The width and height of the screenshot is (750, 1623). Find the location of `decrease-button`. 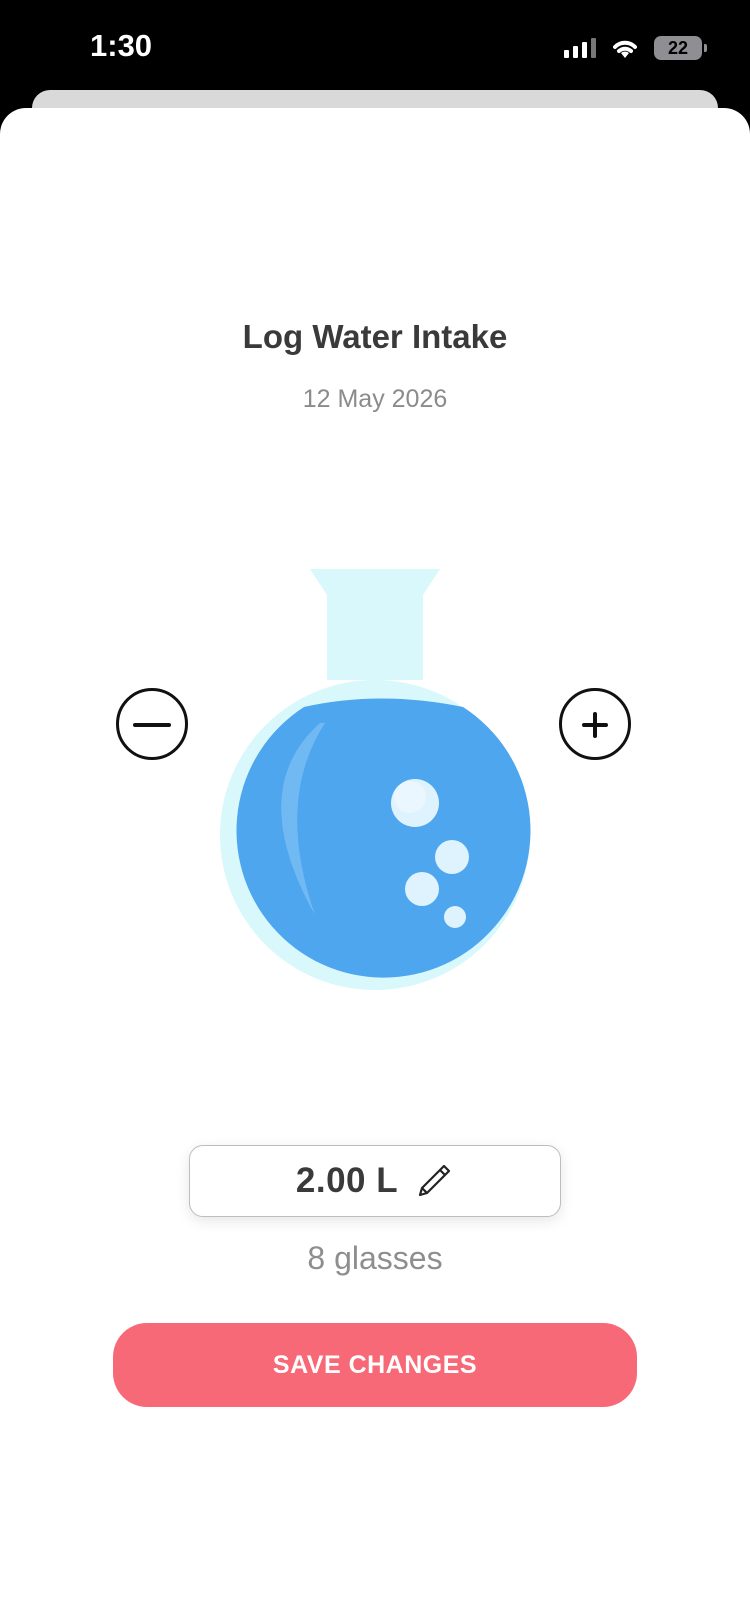

decrease-button is located at coordinates (152, 724).